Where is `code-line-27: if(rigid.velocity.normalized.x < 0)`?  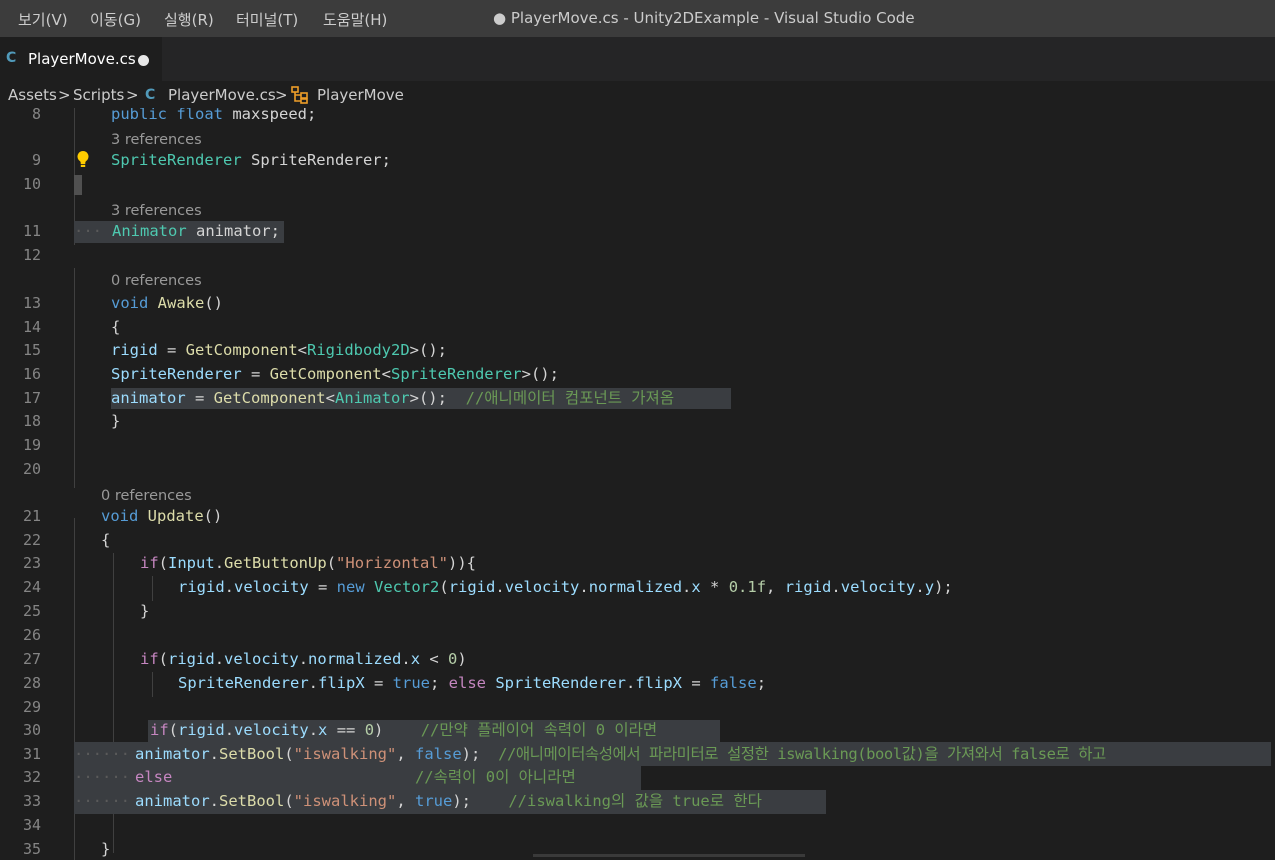 code-line-27: if(rigid.velocity.normalized.x < 0) is located at coordinates (303, 659).